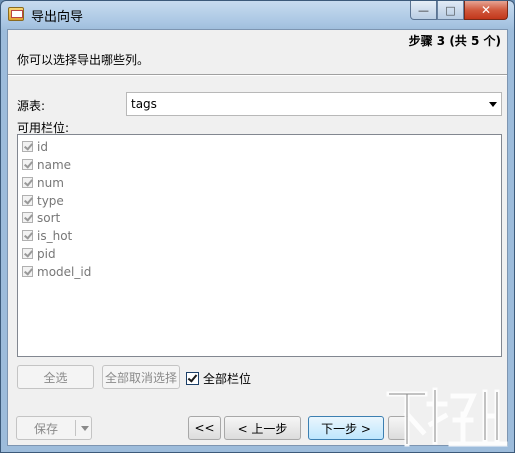  I want to click on field-item-pid: pid, so click(39, 253).